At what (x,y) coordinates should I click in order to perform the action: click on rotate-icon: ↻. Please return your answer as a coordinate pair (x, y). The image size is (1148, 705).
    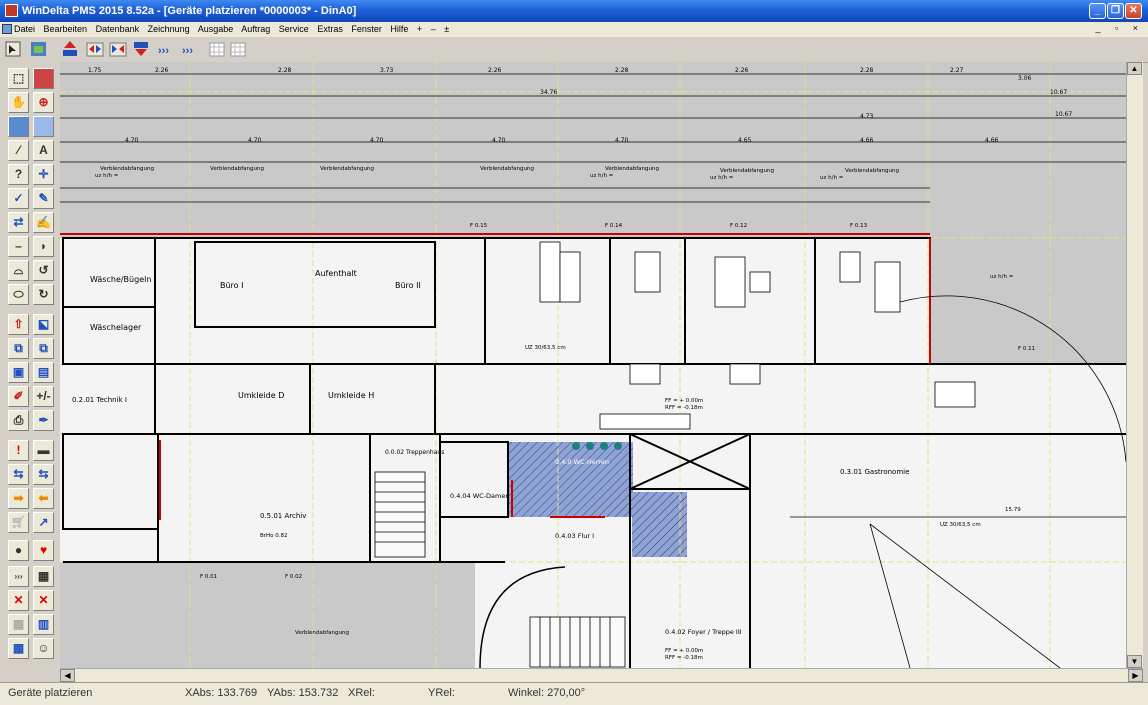
    Looking at the image, I should click on (43, 294).